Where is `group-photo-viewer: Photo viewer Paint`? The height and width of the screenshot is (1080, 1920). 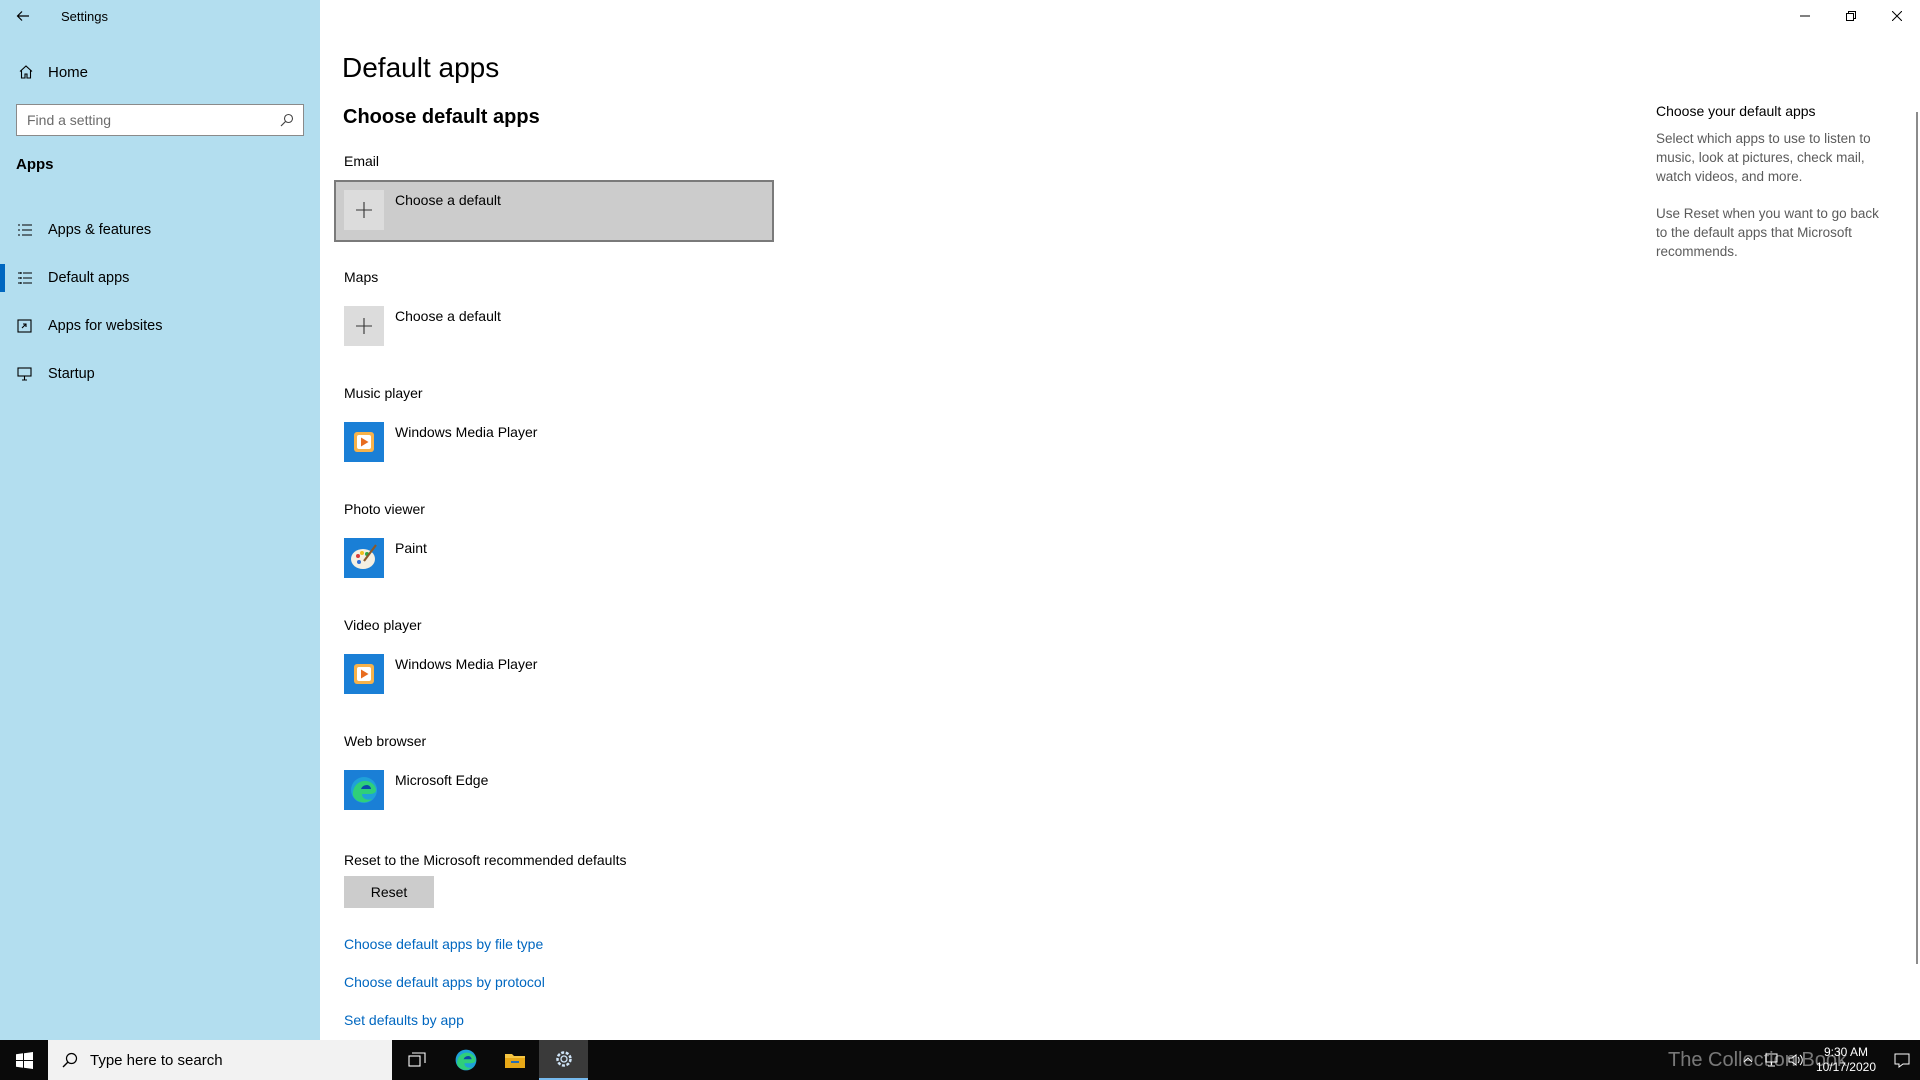
group-photo-viewer: Photo viewer Paint is located at coordinates (644, 545).